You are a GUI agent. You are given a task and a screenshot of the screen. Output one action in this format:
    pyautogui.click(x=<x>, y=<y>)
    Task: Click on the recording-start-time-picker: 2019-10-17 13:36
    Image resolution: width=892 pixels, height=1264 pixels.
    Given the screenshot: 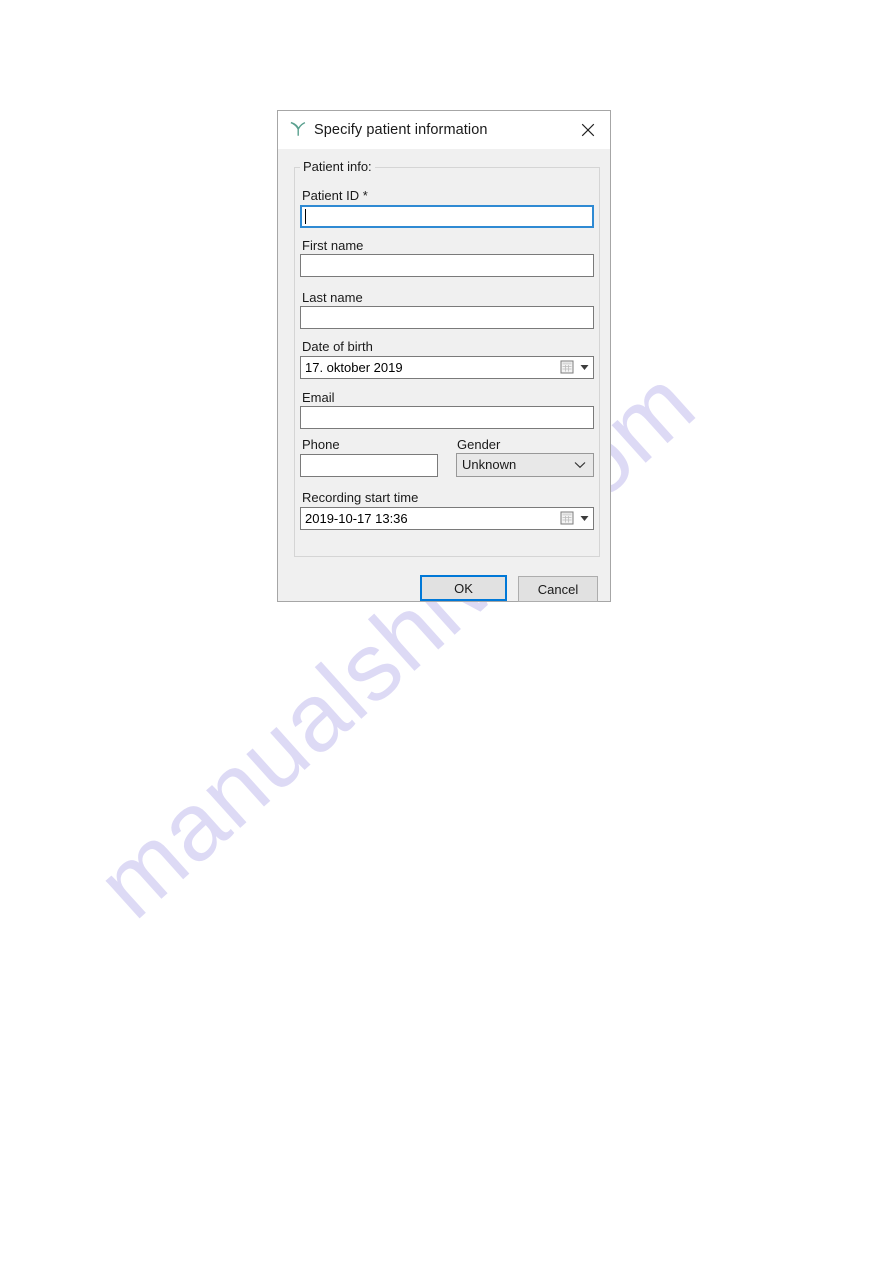 What is the action you would take?
    pyautogui.click(x=447, y=518)
    